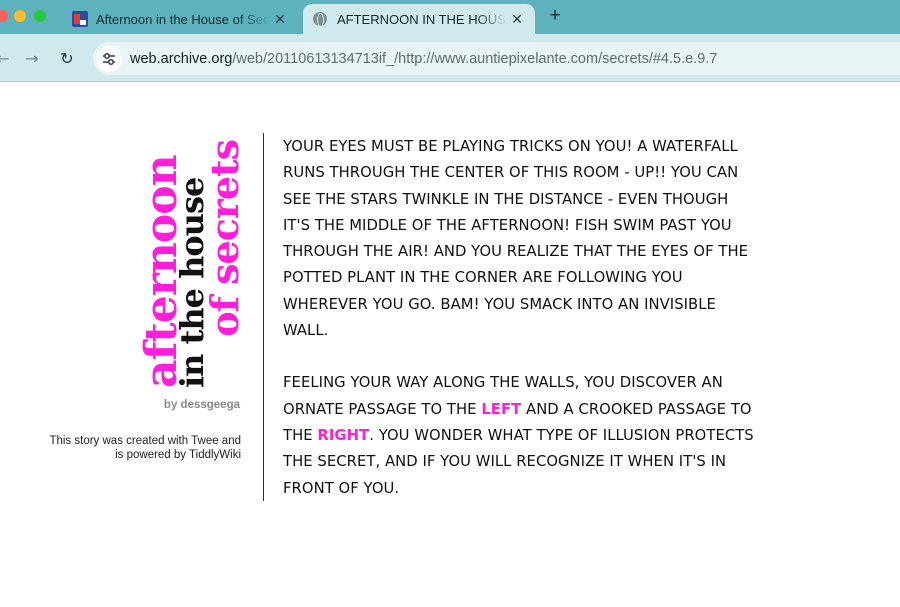 Image resolution: width=900 pixels, height=607 pixels. I want to click on story-text: AND A CROOKED PASSAGE TO, so click(636, 409).